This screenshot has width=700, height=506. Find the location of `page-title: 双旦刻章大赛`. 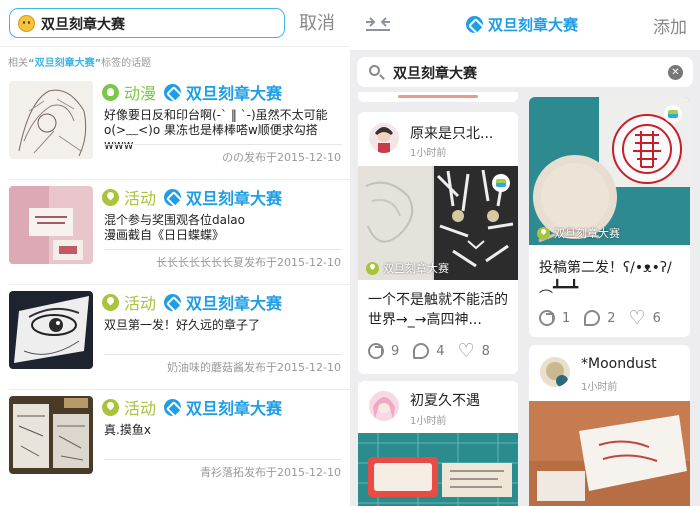

page-title: 双旦刻章大赛 is located at coordinates (522, 24).